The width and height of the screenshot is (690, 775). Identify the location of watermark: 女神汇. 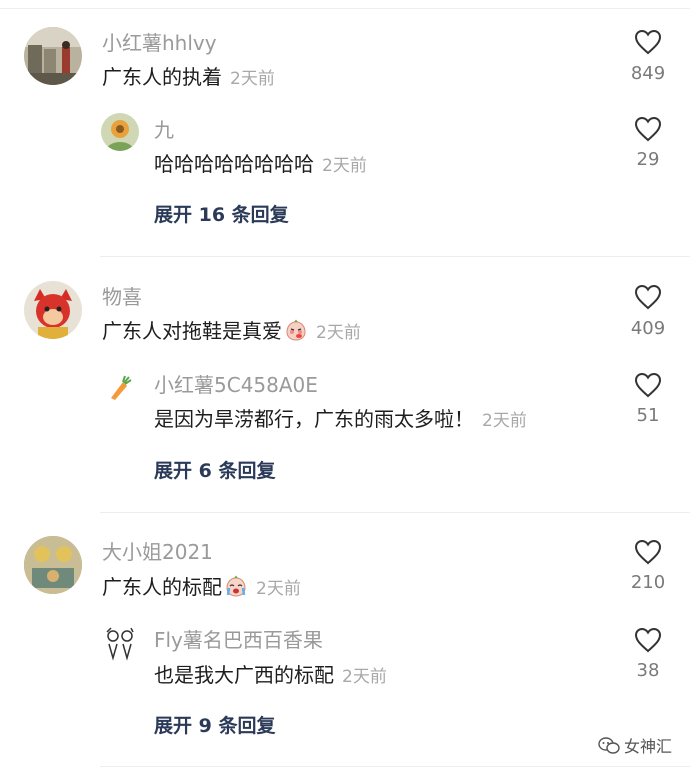
(635, 747).